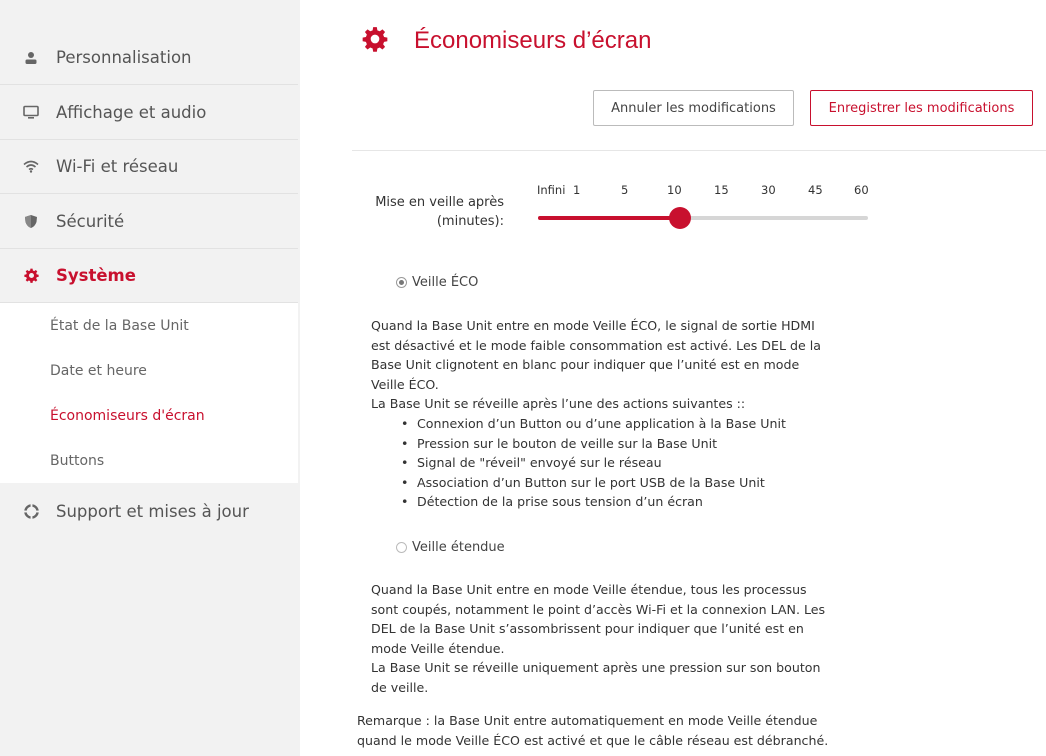 This screenshot has width=1046, height=756. Describe the element at coordinates (693, 108) in the screenshot. I see `cancel-button: Annuler les modifications` at that location.